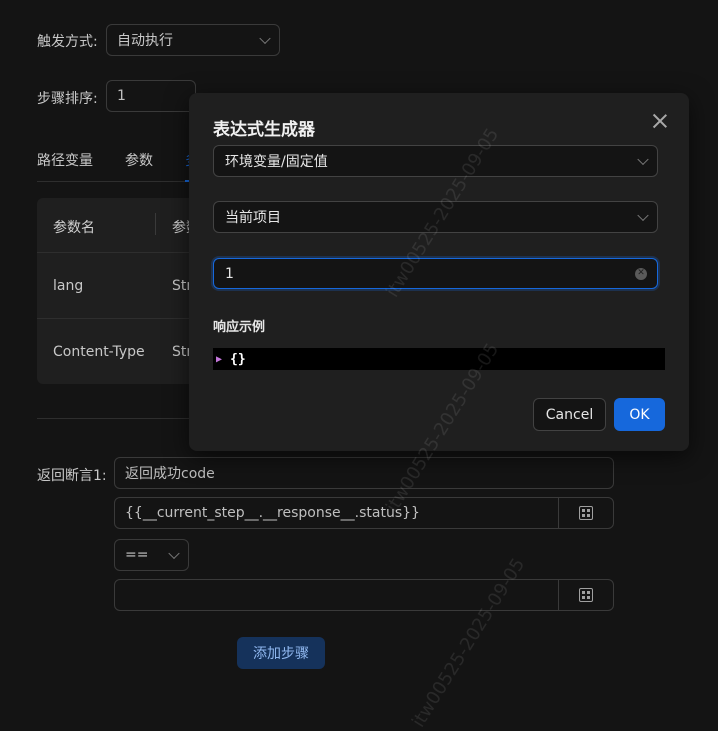  I want to click on json-preview-text: {}, so click(238, 359).